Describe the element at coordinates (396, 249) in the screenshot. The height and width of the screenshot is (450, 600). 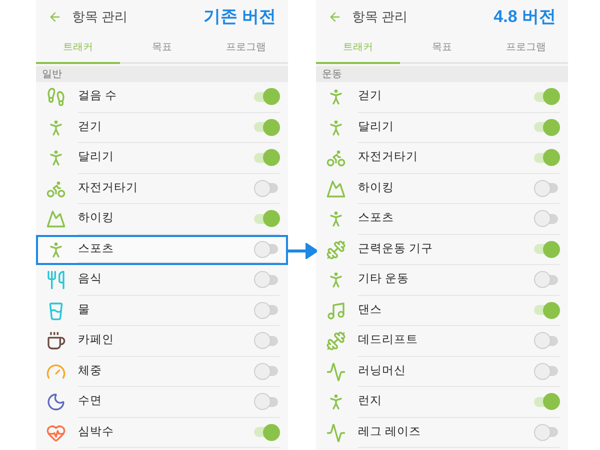
I see `item-label: 근력운동 기구` at that location.